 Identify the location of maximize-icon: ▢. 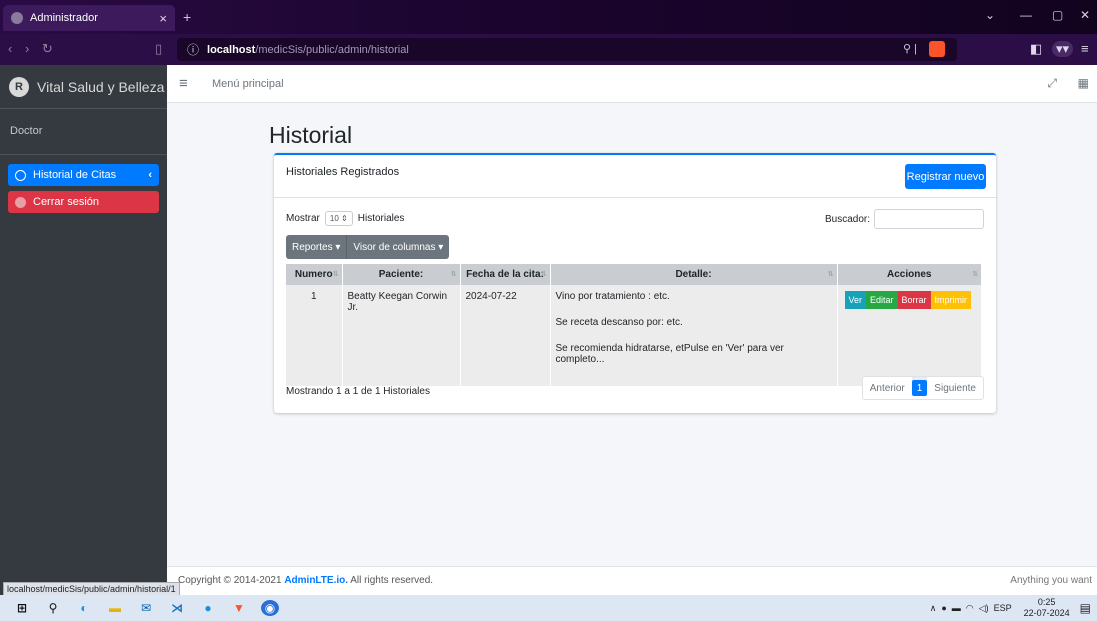
(1057, 15).